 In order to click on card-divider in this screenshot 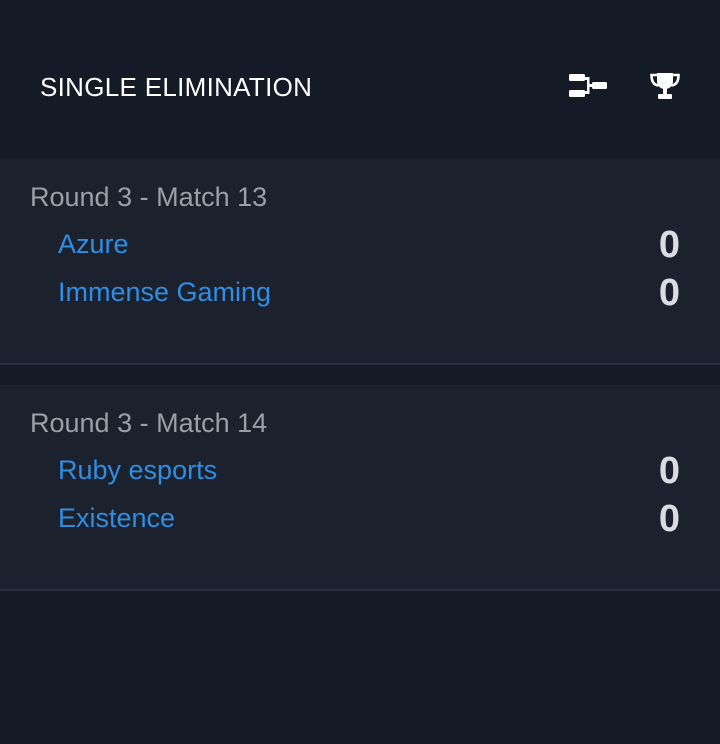, I will do `click(360, 375)`.